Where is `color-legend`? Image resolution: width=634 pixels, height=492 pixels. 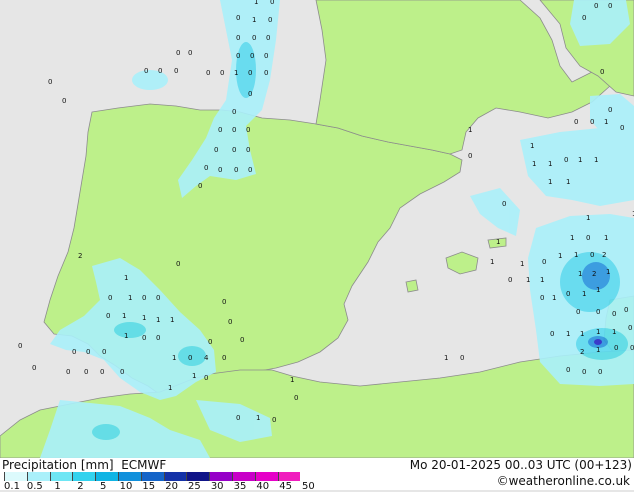 color-legend is located at coordinates (152, 476).